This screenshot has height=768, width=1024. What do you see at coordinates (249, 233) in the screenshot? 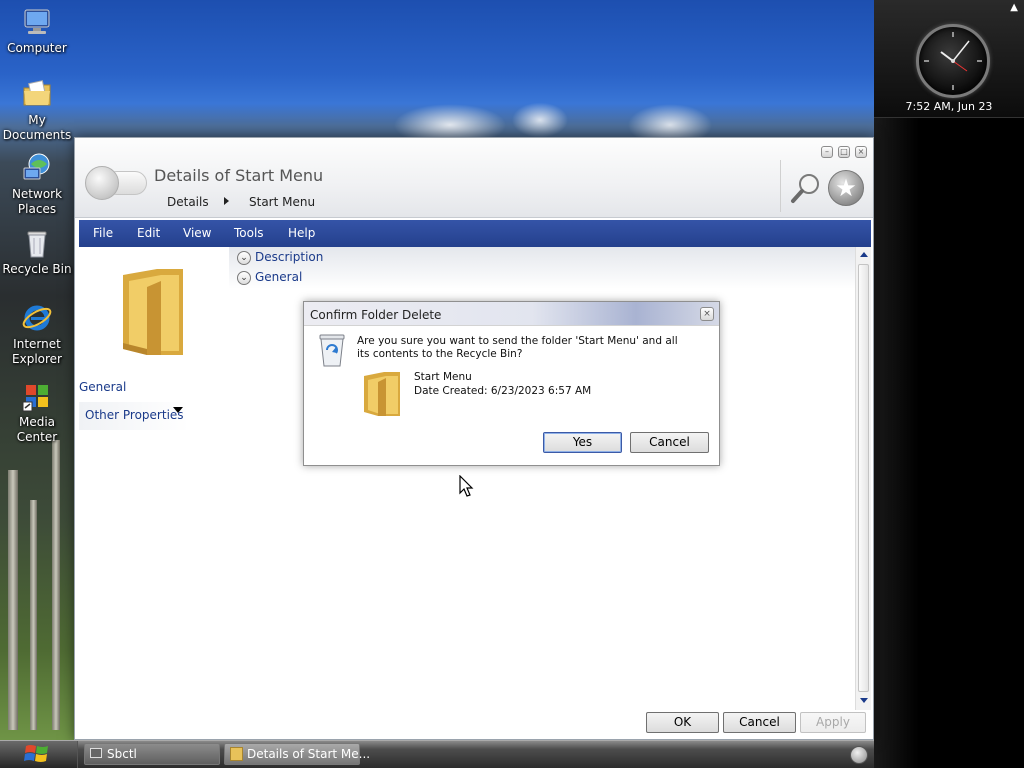
I see `menu-tools: Tools` at bounding box center [249, 233].